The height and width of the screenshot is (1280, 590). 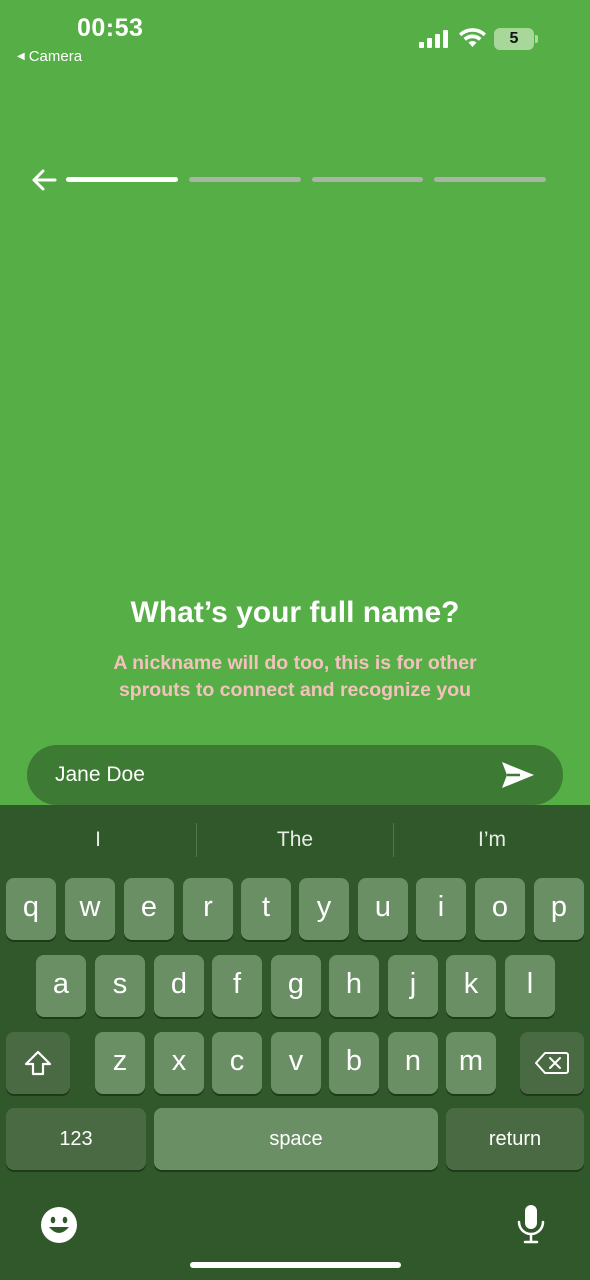 I want to click on numbers-key: 123, so click(x=76, y=1139).